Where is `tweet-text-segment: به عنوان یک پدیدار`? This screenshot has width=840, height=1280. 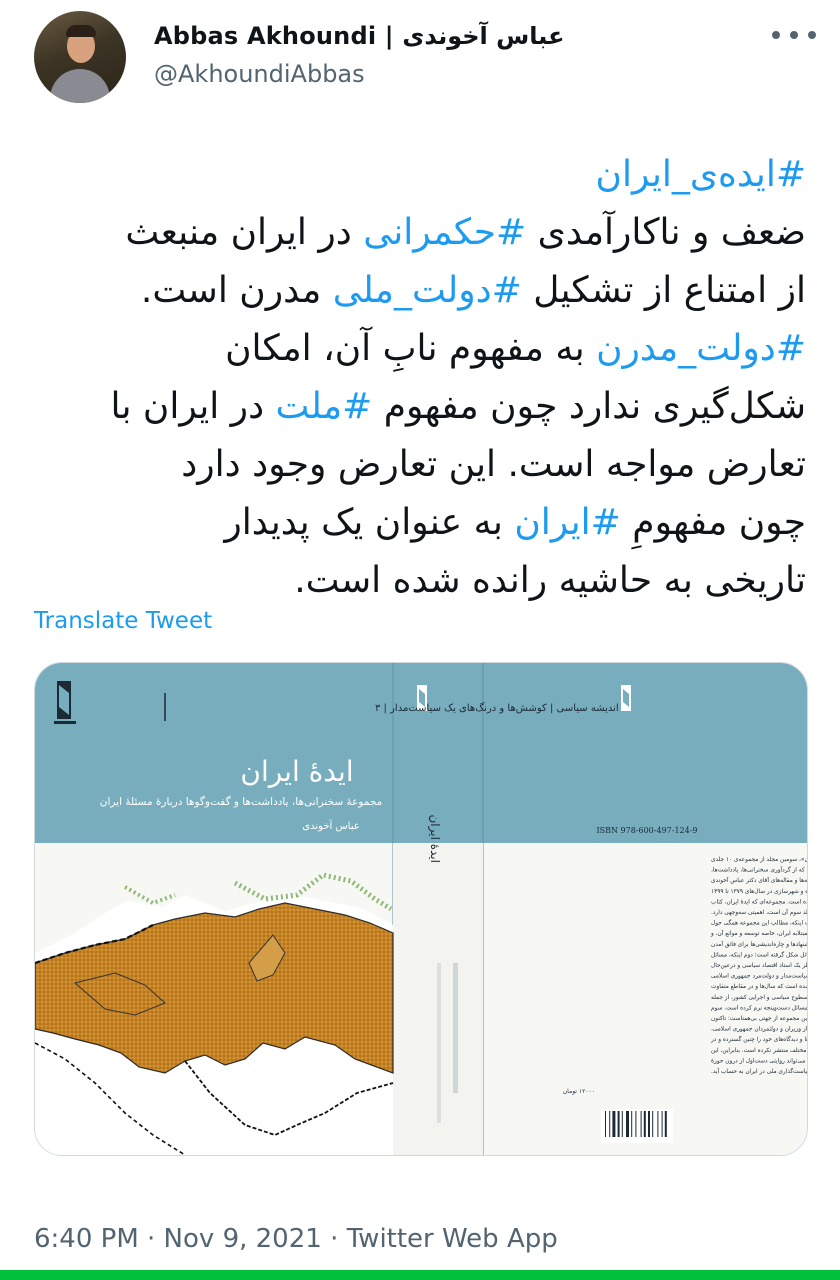
tweet-text-segment: به عنوان یک پدیدار is located at coordinates (369, 522).